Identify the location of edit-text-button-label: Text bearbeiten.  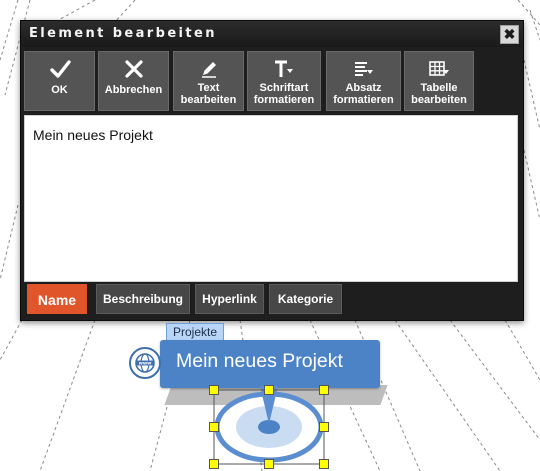
(208, 94).